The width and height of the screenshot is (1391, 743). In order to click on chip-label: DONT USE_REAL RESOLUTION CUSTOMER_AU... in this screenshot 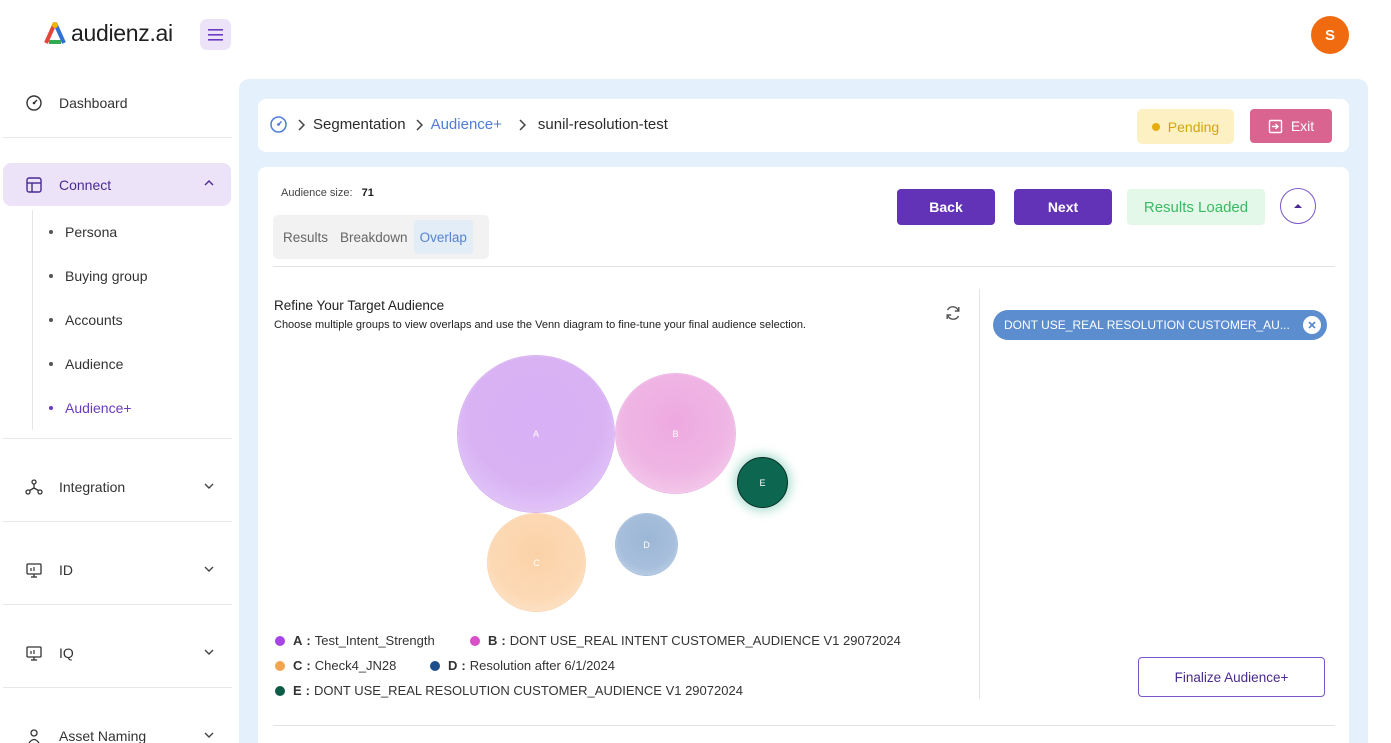, I will do `click(1147, 325)`.